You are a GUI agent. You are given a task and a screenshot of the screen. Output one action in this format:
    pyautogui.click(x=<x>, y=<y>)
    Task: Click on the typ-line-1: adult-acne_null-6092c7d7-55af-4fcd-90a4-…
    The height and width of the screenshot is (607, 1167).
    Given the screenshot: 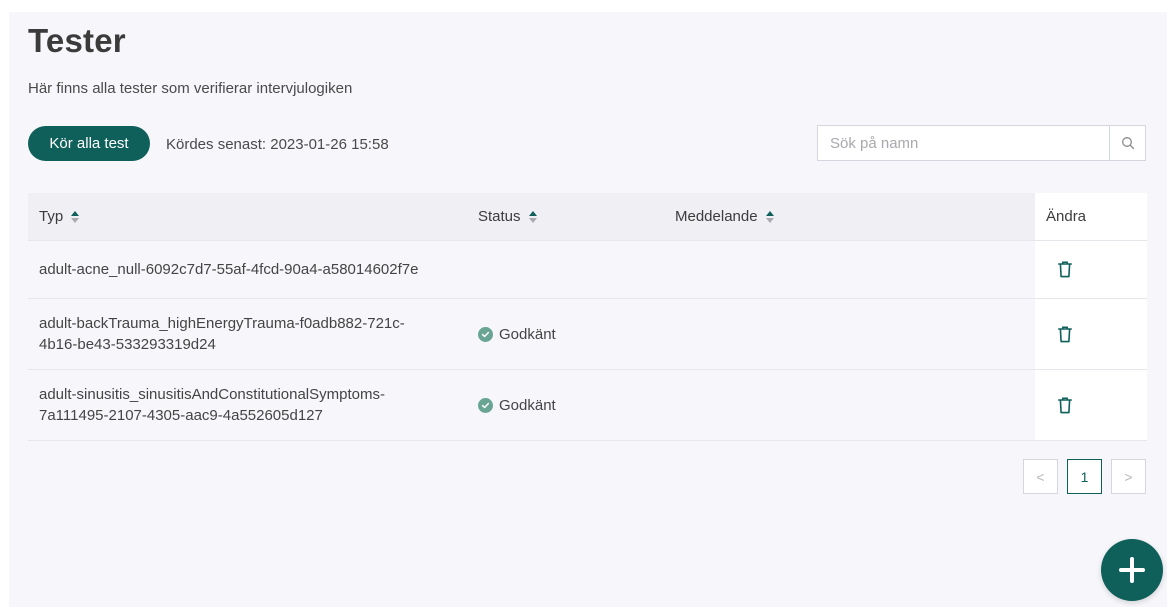 What is the action you would take?
    pyautogui.click(x=229, y=269)
    